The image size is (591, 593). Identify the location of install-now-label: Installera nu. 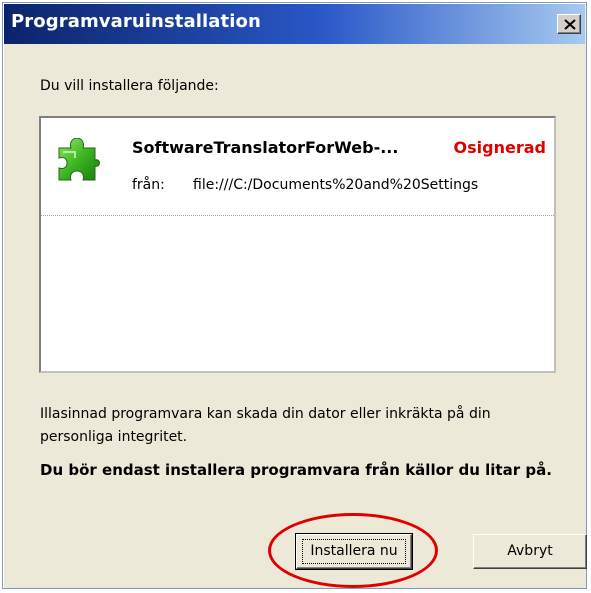
(354, 551).